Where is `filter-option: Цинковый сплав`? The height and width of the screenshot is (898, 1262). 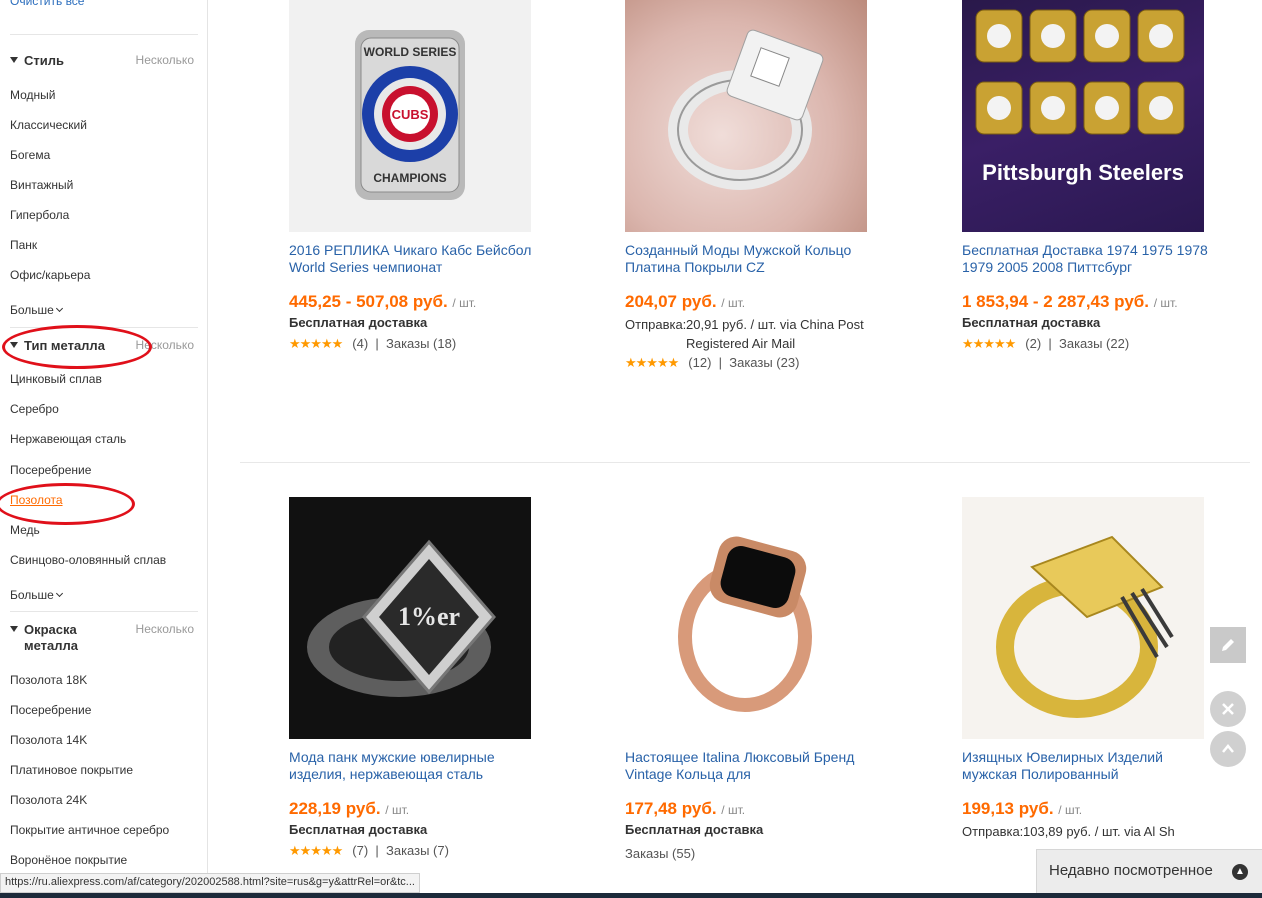
filter-option: Цинковый сплав is located at coordinates (56, 379).